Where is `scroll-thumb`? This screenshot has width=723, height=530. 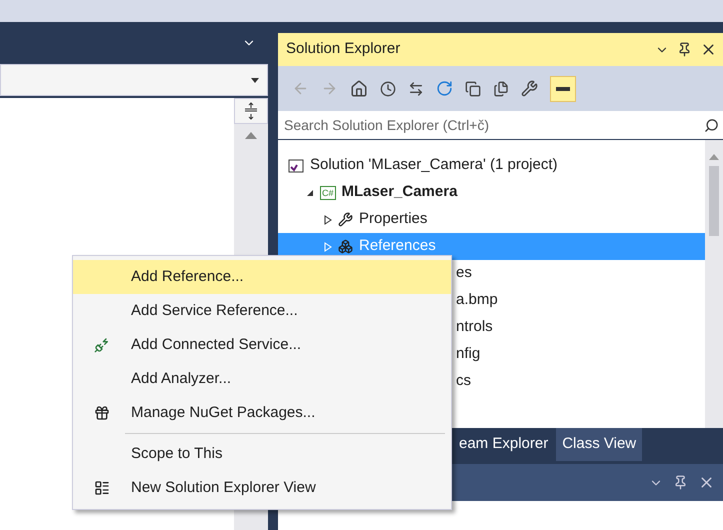
scroll-thumb is located at coordinates (714, 201).